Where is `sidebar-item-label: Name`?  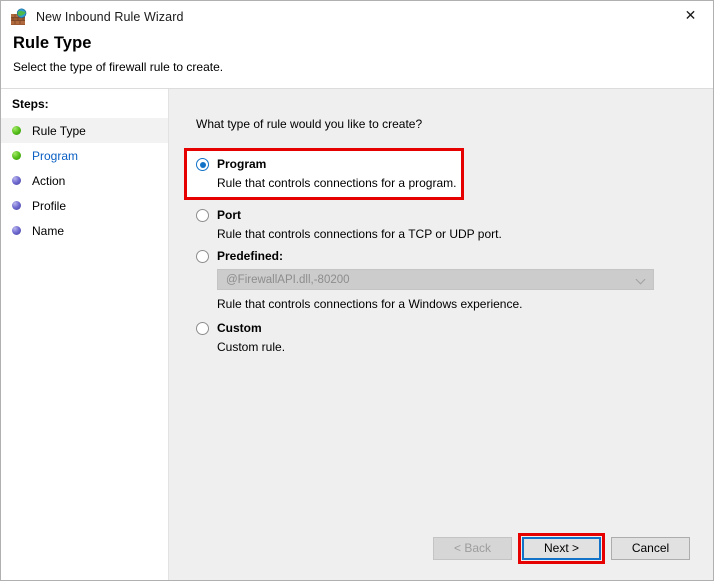 sidebar-item-label: Name is located at coordinates (48, 230).